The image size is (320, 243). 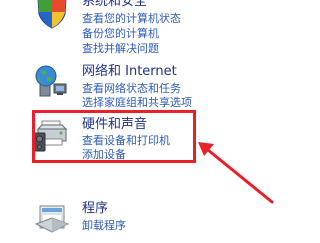 I want to click on shield-icon, so click(x=52, y=15).